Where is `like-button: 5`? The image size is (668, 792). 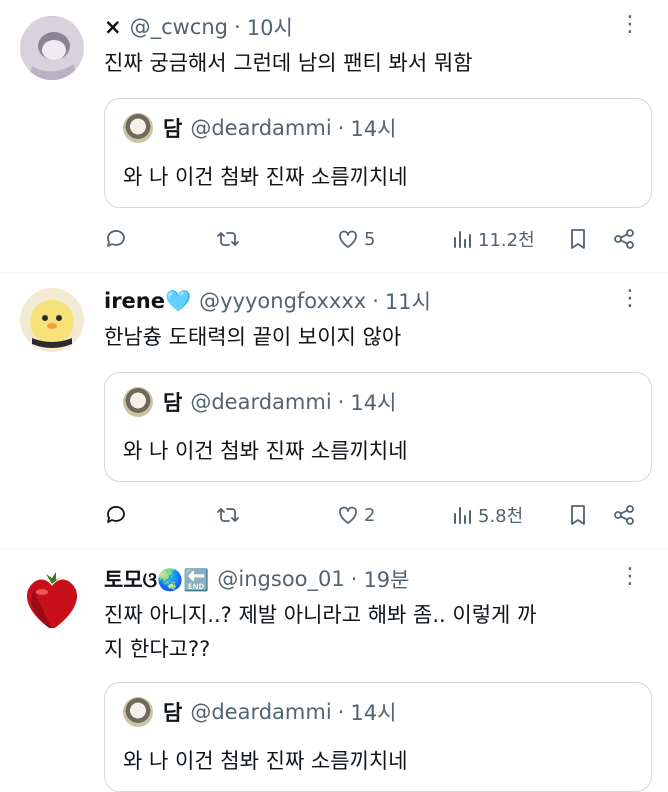
like-button: 5 is located at coordinates (355, 239).